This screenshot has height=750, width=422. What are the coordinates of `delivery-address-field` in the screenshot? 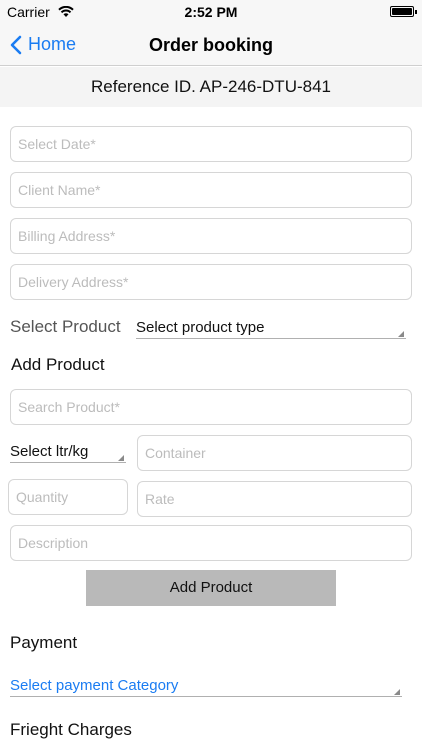 It's located at (211, 282).